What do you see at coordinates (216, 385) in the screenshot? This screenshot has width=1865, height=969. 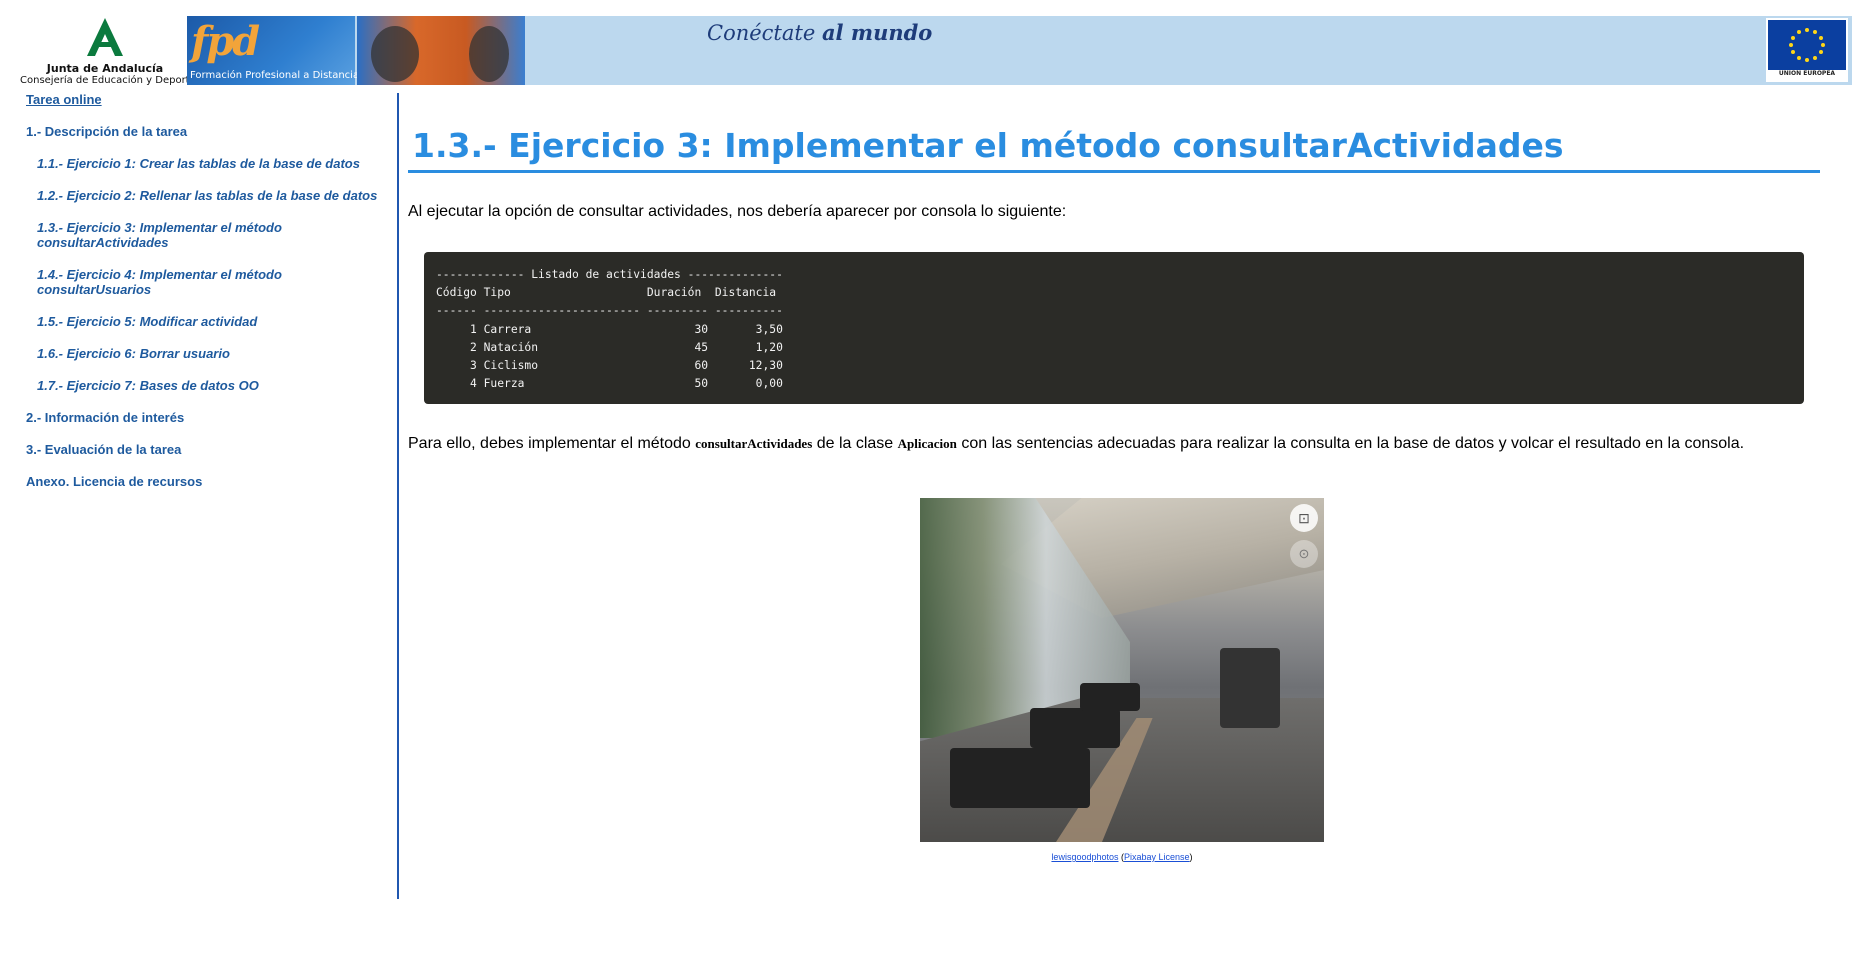 I see `nav-item-ejercicio-7: 1.7.- Ejercicio 7: Bases de datos OO` at bounding box center [216, 385].